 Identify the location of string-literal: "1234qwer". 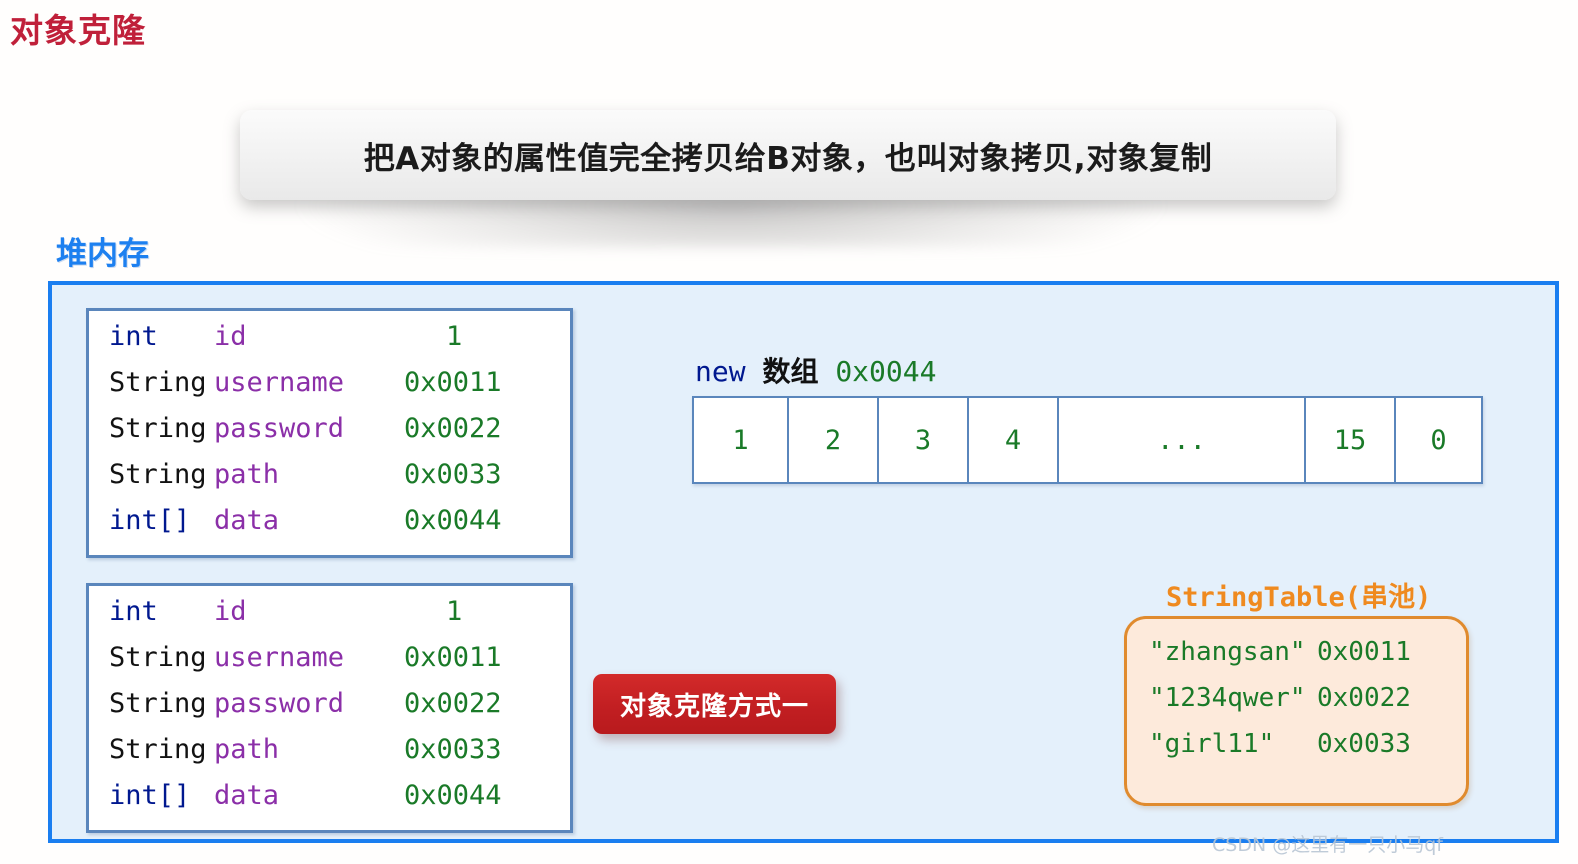
(1227, 698).